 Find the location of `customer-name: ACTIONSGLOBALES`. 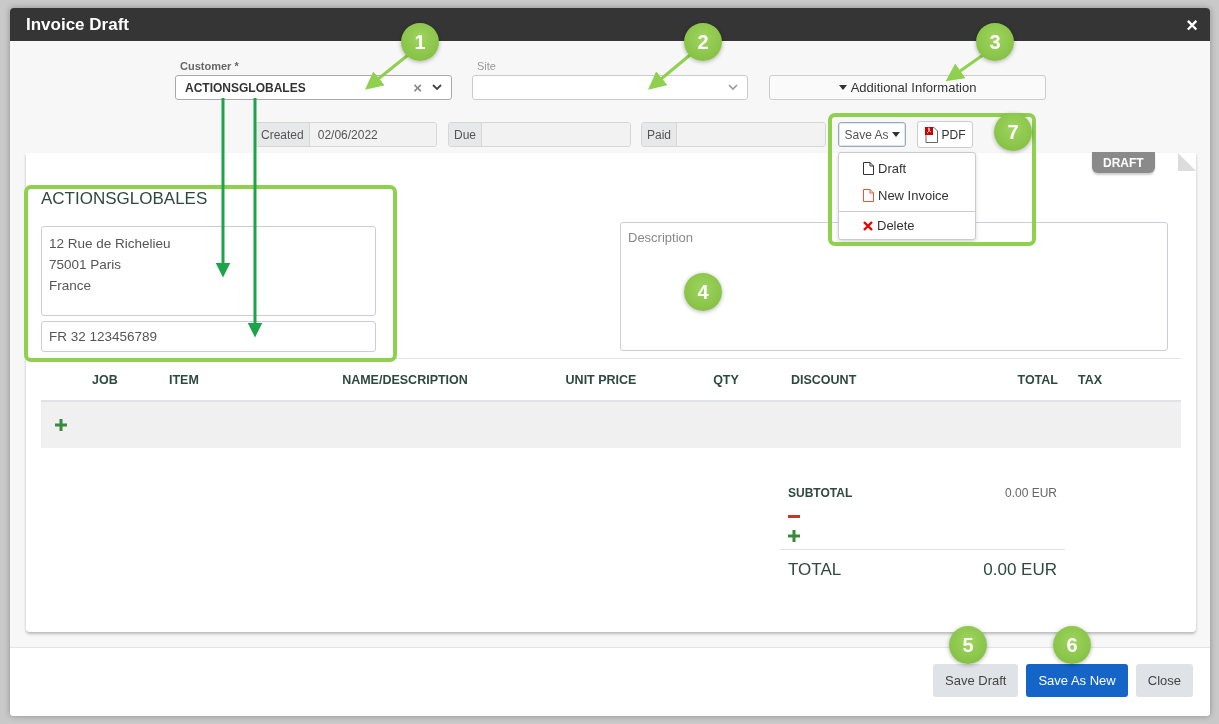

customer-name: ACTIONSGLOBALES is located at coordinates (125, 199).